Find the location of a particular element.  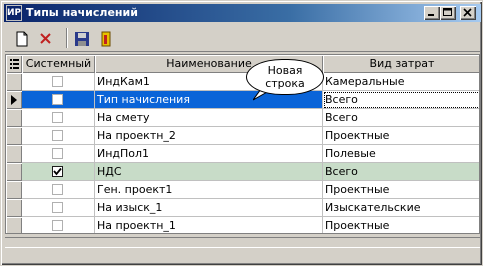

exit-button is located at coordinates (106, 39).